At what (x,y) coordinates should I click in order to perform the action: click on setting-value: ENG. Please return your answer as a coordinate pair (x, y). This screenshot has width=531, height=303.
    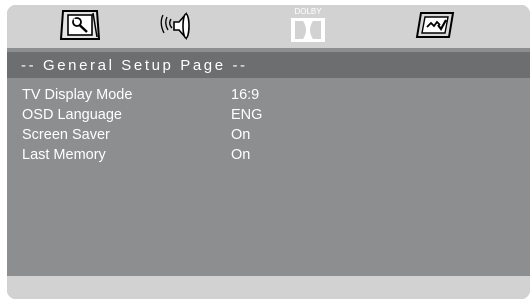
    Looking at the image, I should click on (246, 115).